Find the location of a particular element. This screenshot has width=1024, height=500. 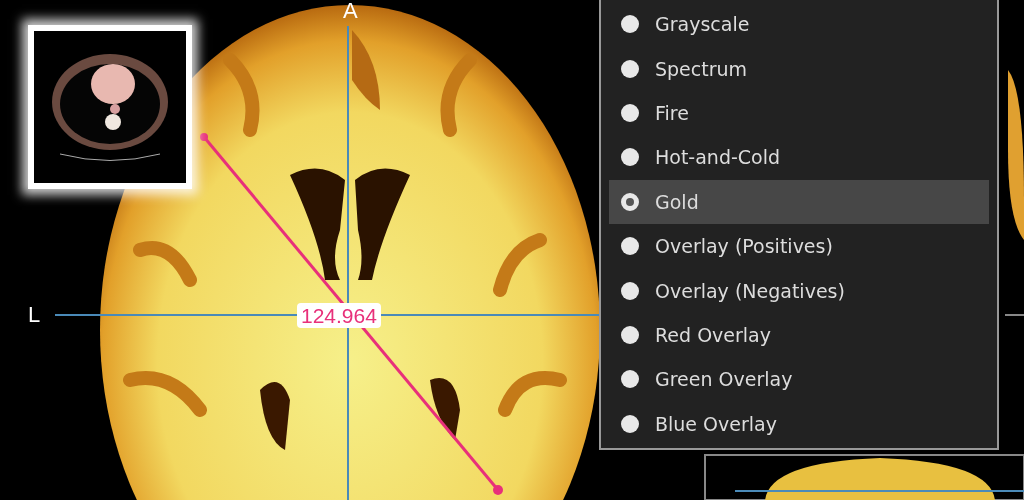

color-map-option: Gold is located at coordinates (799, 202).